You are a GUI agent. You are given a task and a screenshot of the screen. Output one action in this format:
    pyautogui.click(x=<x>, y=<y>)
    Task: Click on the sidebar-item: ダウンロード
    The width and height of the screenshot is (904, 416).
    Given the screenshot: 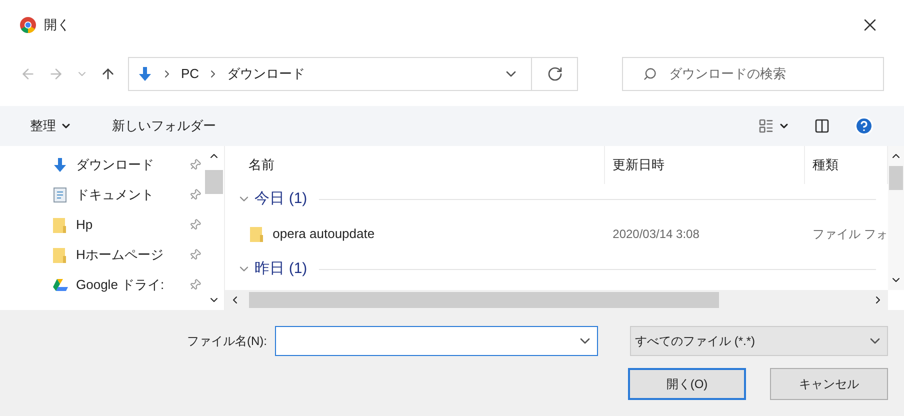 What is the action you would take?
    pyautogui.click(x=128, y=165)
    